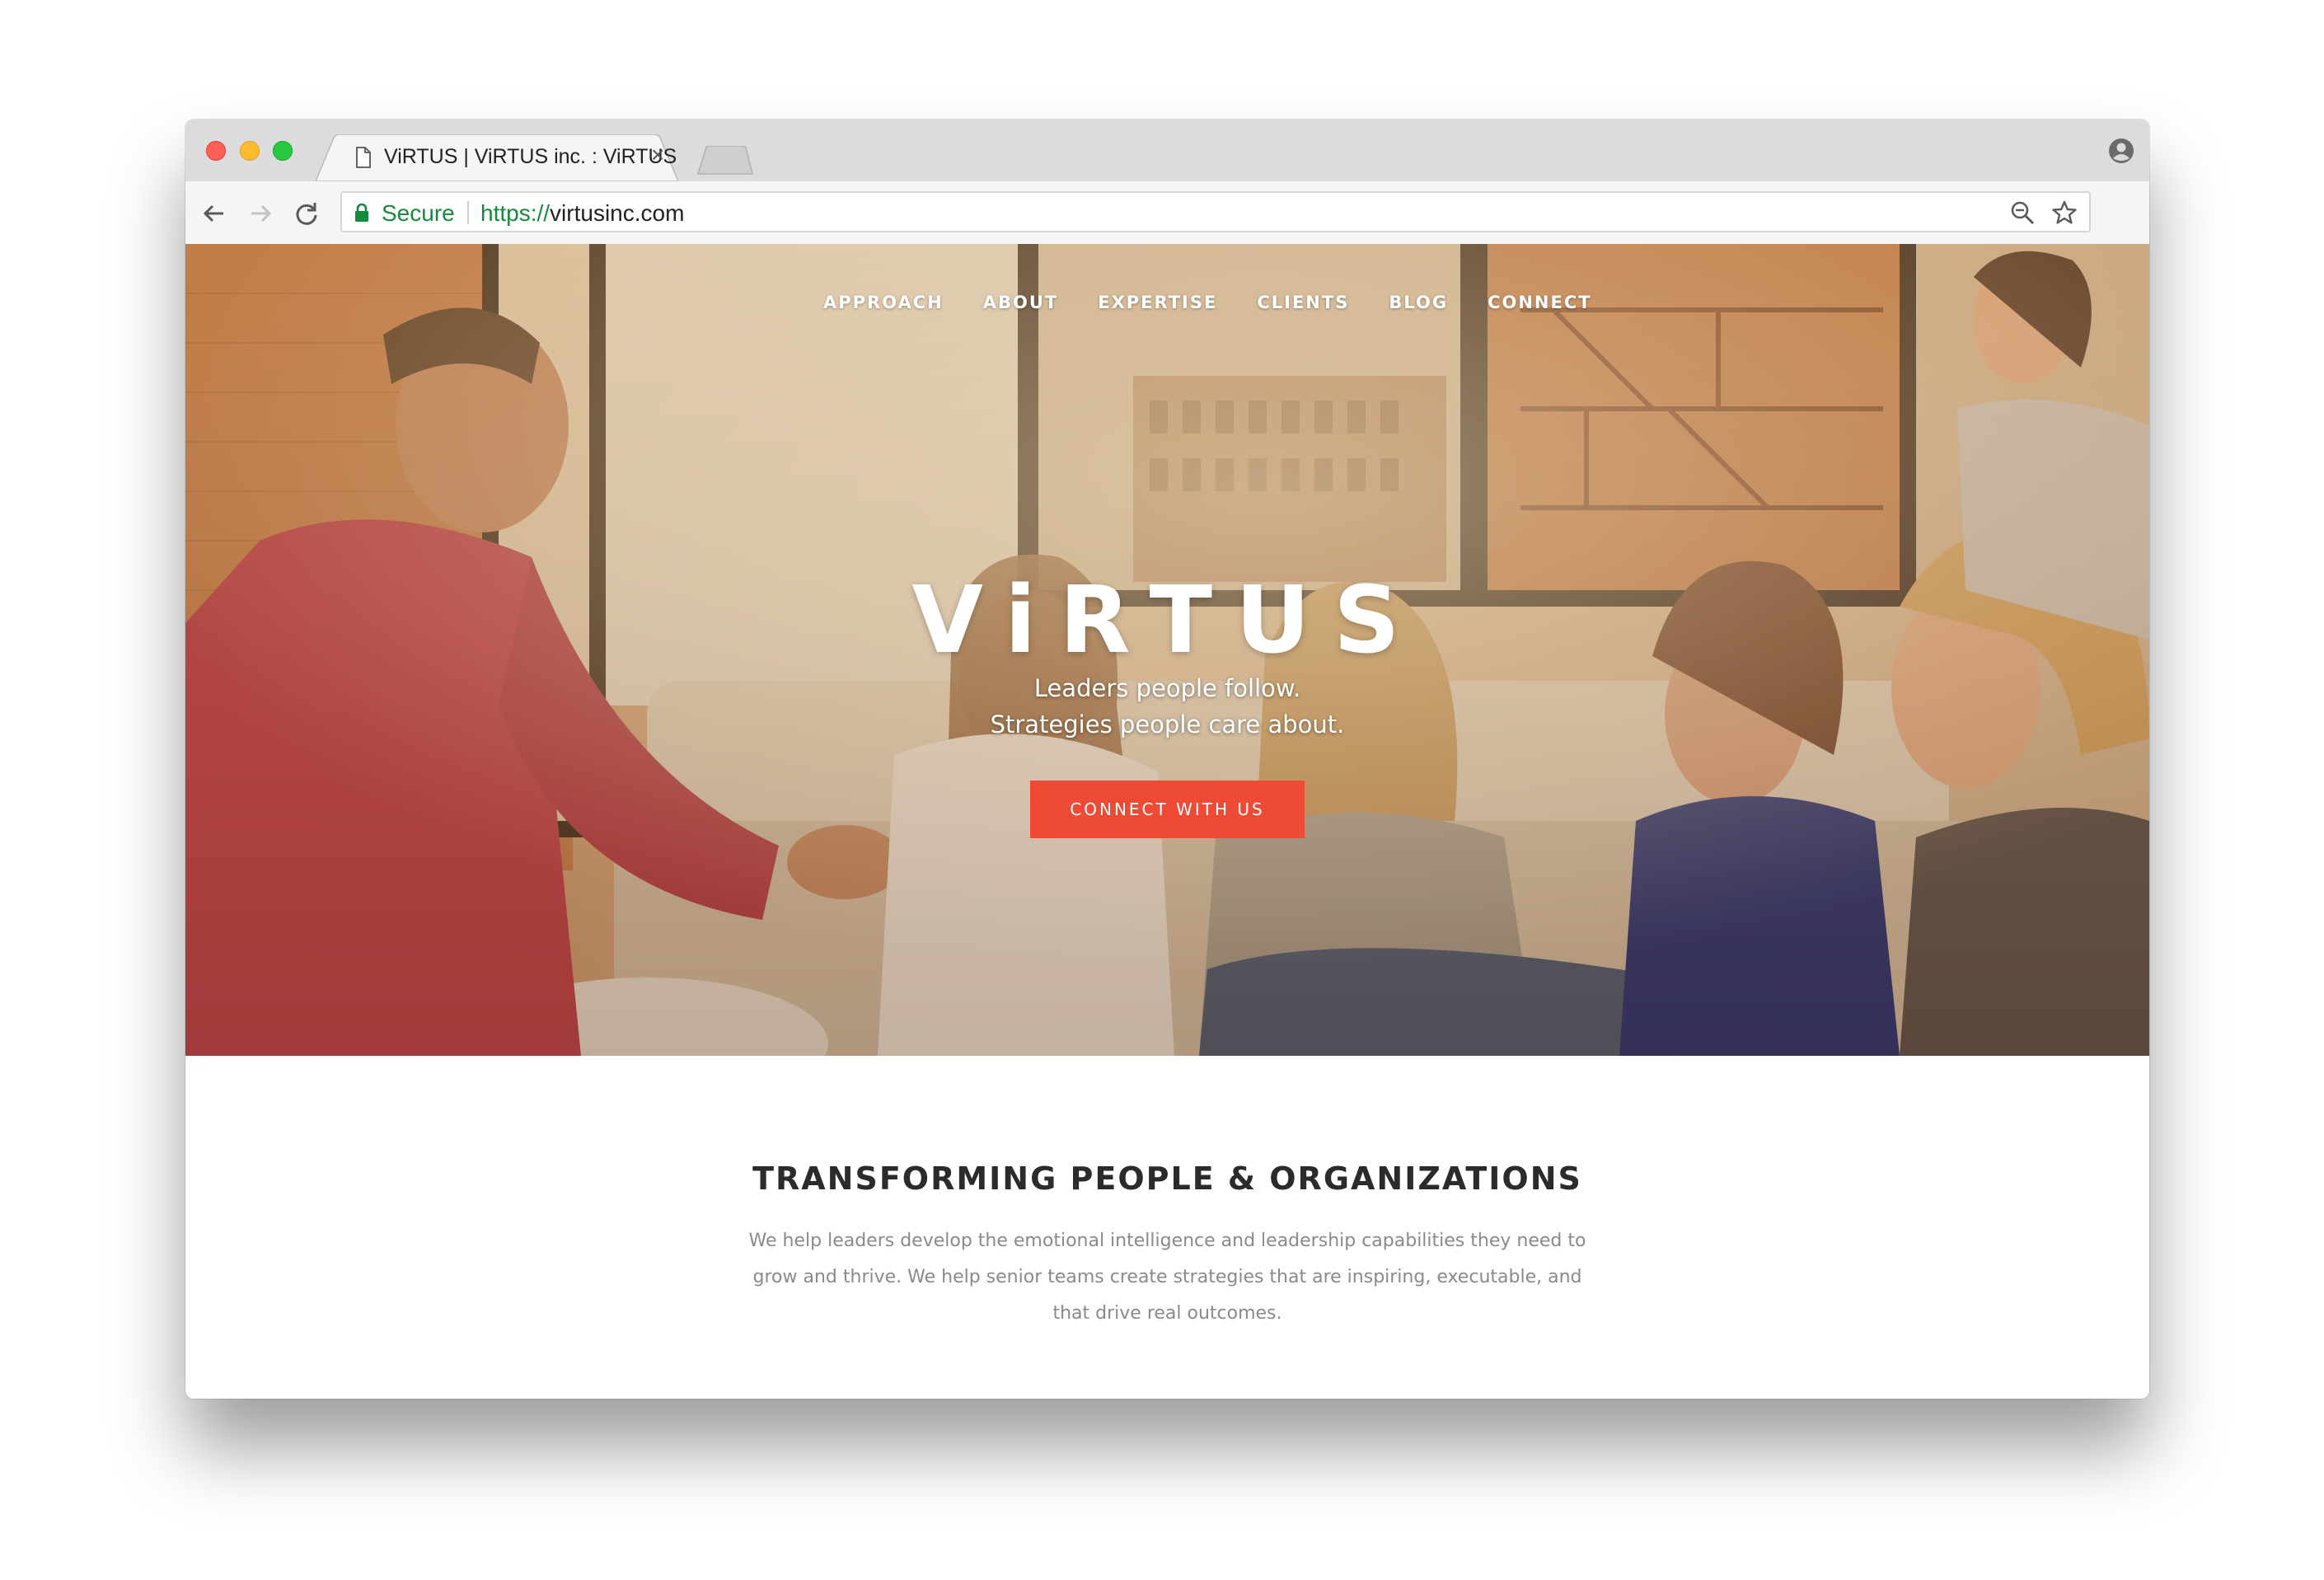  Describe the element at coordinates (1157, 302) in the screenshot. I see `nav-expertise: EXPERTISE` at that location.